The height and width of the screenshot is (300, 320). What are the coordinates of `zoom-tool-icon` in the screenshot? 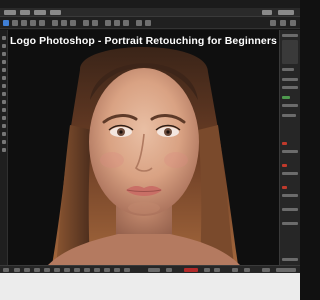 It's located at (4, 150).